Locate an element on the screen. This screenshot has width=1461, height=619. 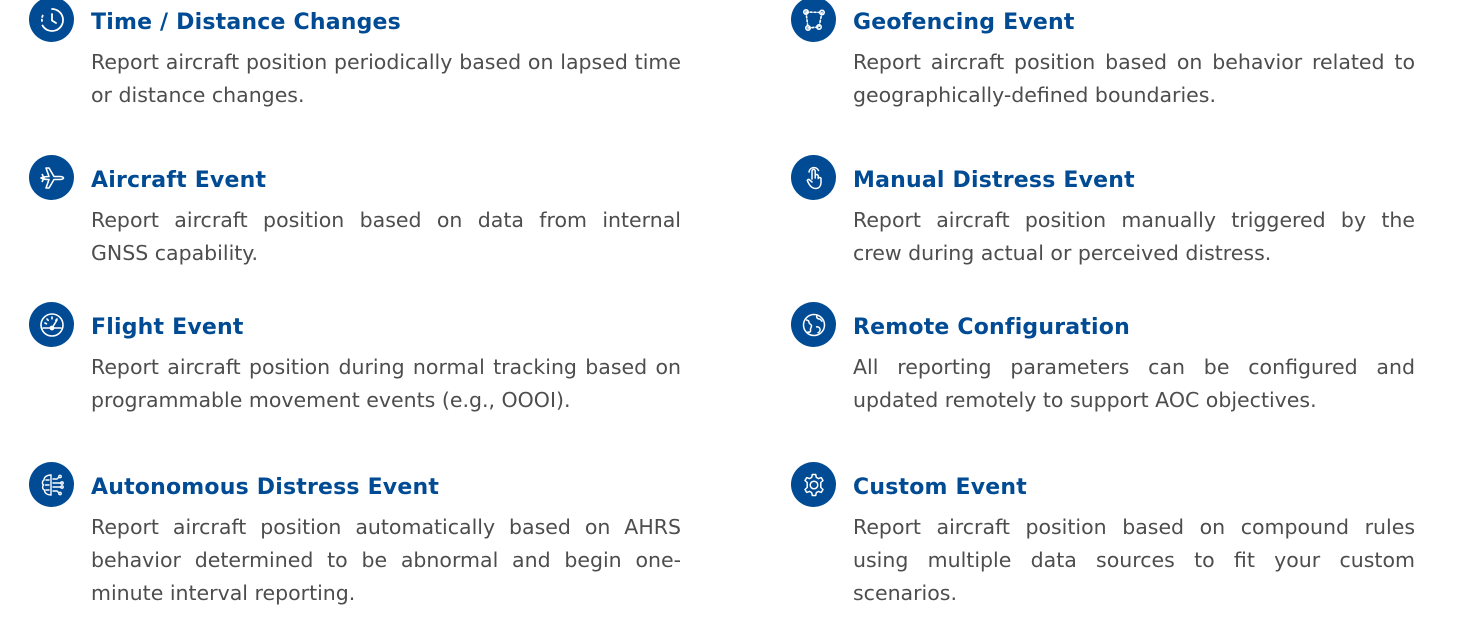
circuit-brain-icon is located at coordinates (51, 484).